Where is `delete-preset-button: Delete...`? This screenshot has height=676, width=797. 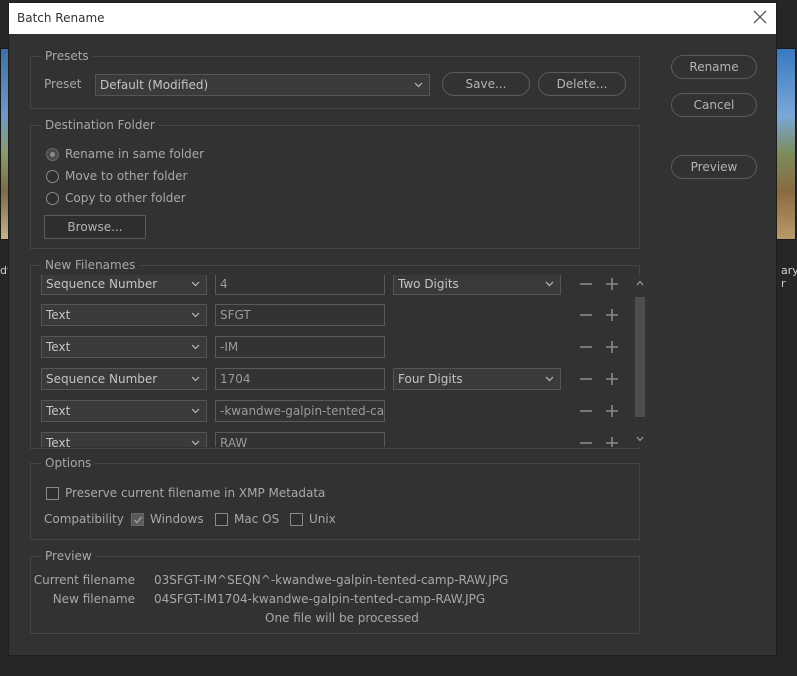
delete-preset-button: Delete... is located at coordinates (582, 84).